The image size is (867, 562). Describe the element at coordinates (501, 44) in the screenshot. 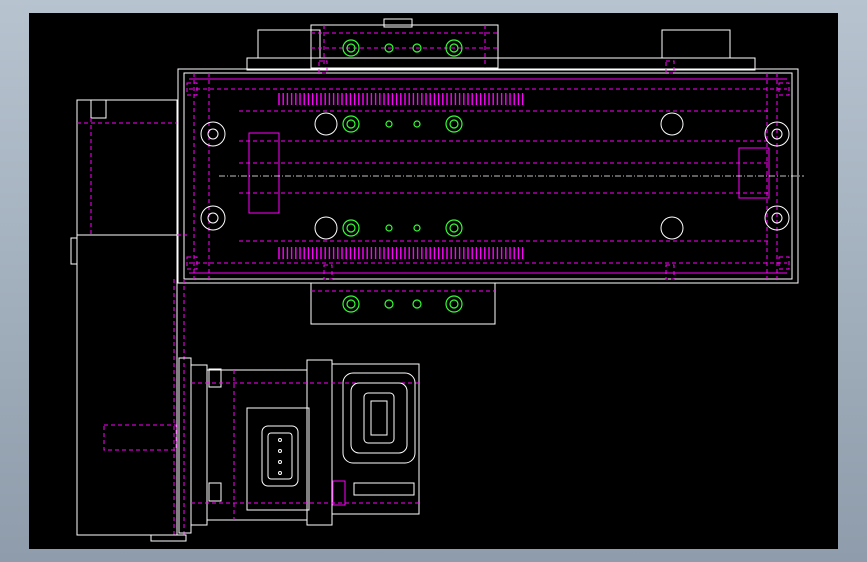

I see `top-carriage` at that location.